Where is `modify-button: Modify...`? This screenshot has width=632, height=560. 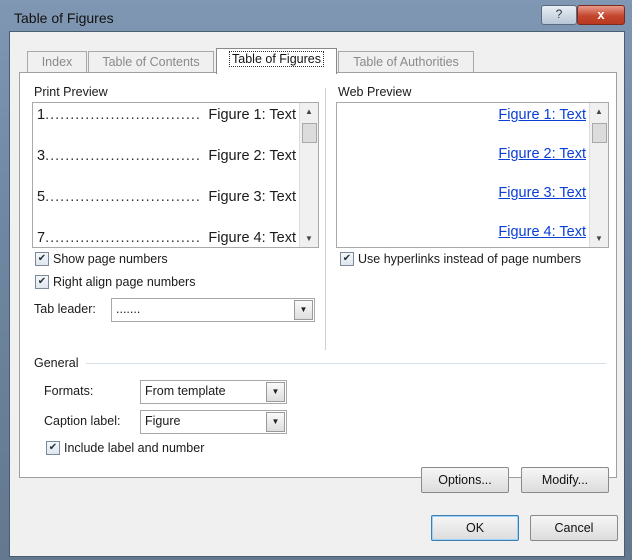 modify-button: Modify... is located at coordinates (565, 480).